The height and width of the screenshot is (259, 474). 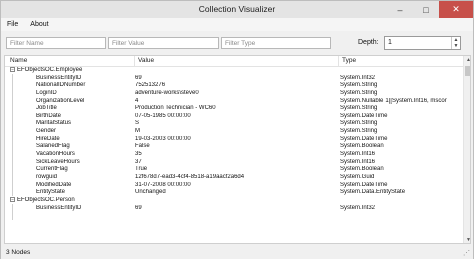 What do you see at coordinates (12, 24) in the screenshot?
I see `menu-file: File` at bounding box center [12, 24].